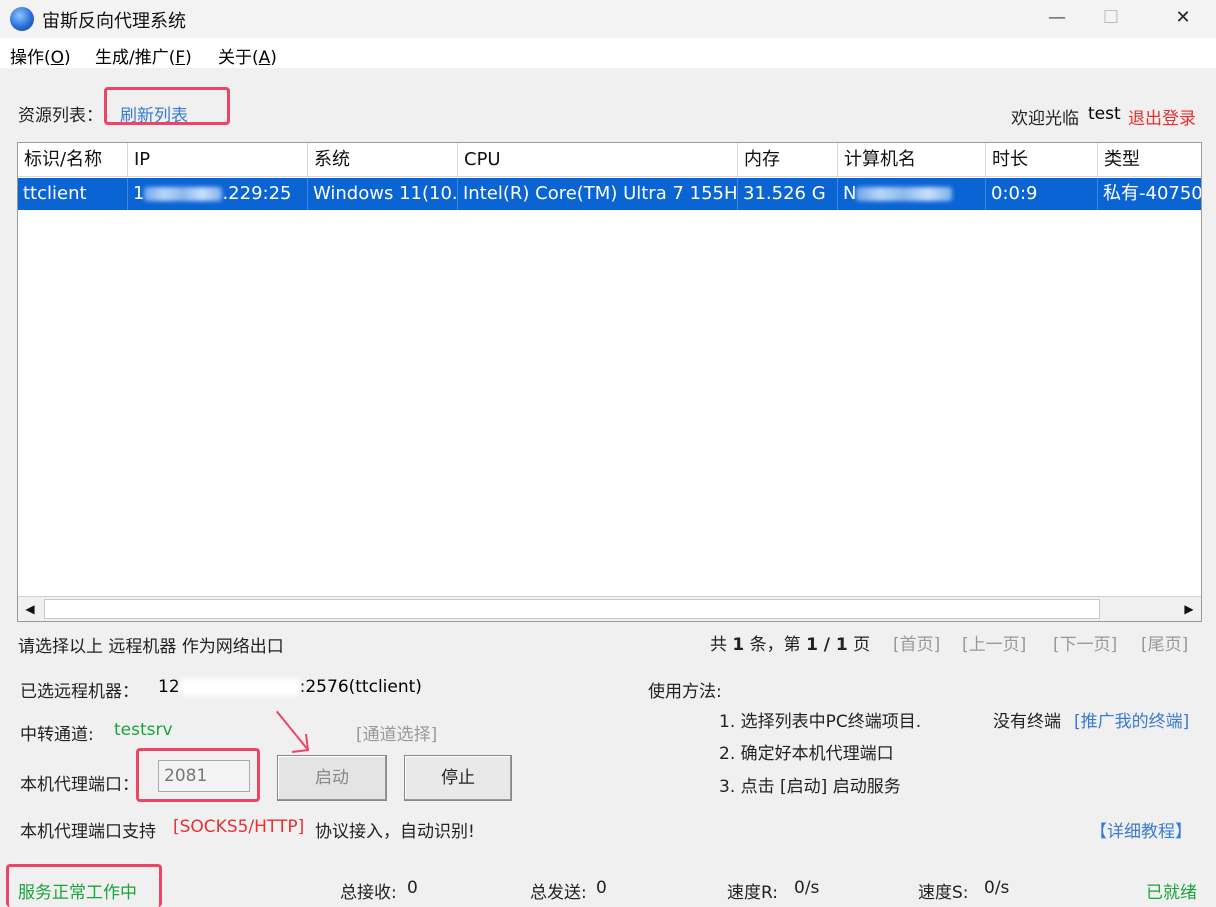 The height and width of the screenshot is (907, 1216). I want to click on cell-name: ttclient, so click(73, 194).